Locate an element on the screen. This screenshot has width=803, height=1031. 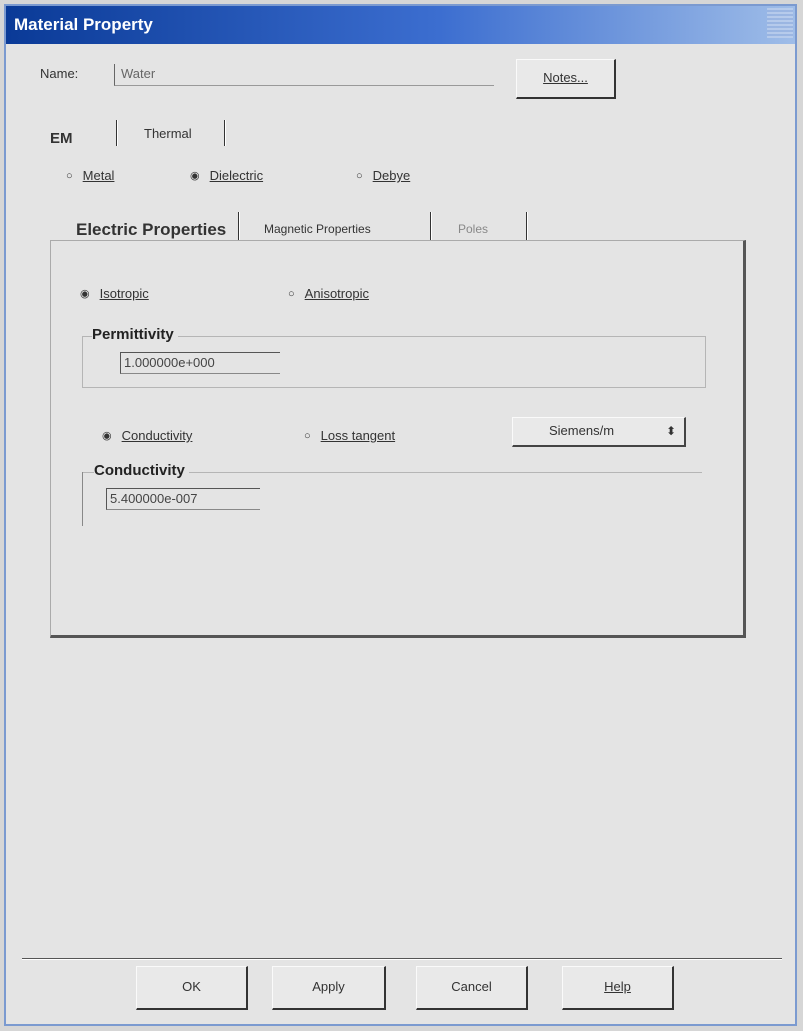
radio-metal-label: Metal is located at coordinates (98, 175).